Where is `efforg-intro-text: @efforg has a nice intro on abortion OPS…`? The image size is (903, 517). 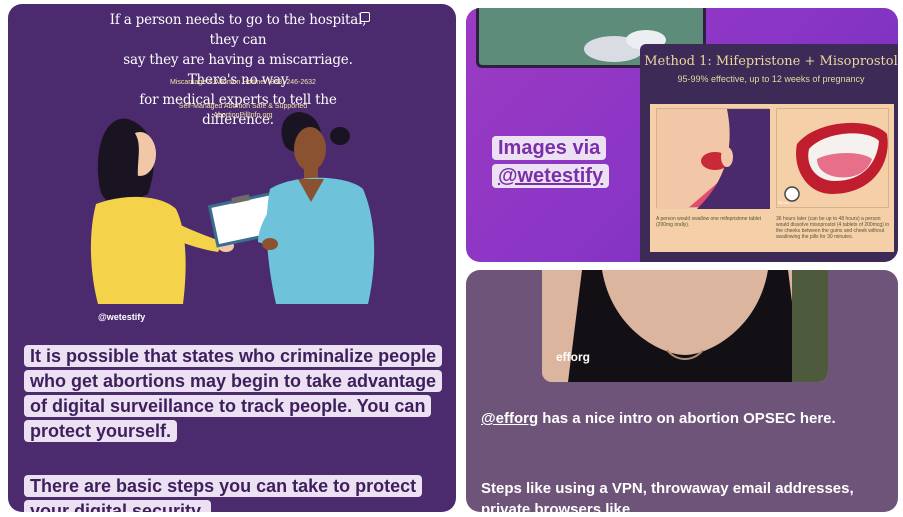 efforg-intro-text: @efforg has a nice intro on abortion OPS… is located at coordinates (683, 418).